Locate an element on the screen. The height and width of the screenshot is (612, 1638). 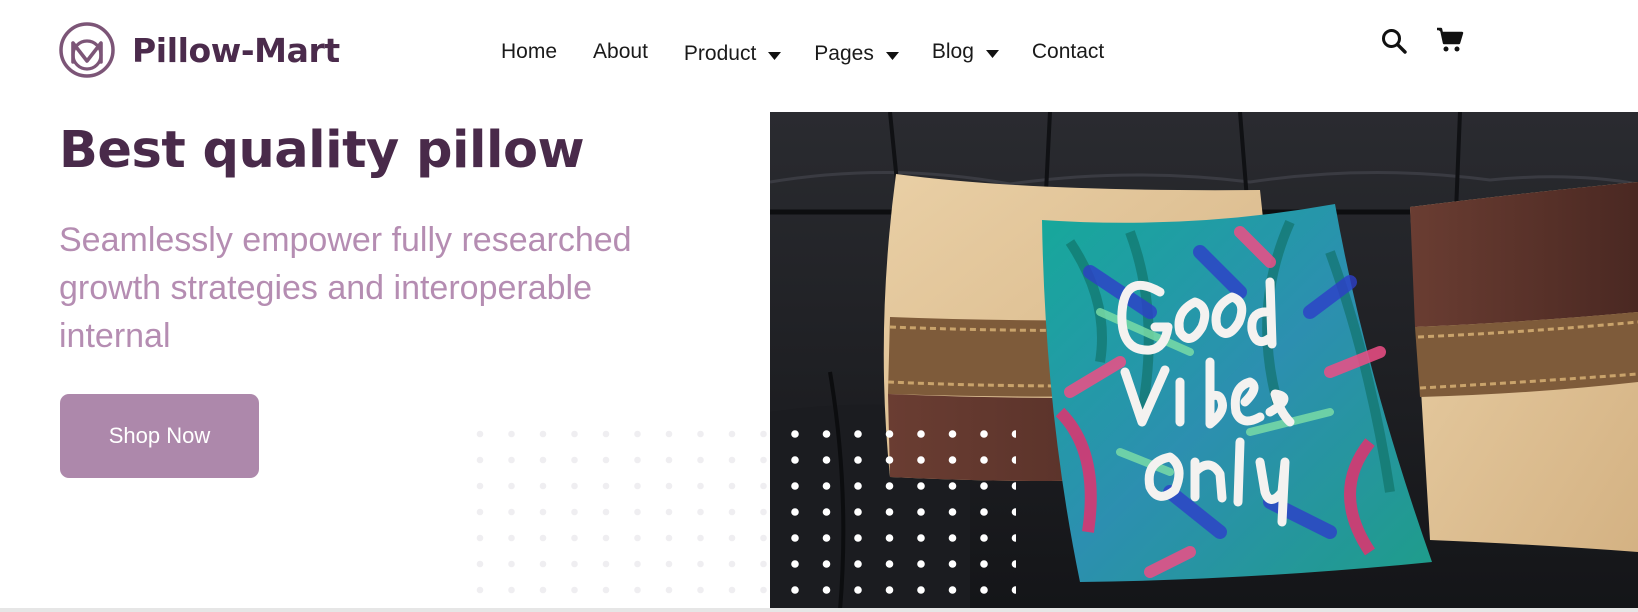
search-icon is located at coordinates (1394, 41).